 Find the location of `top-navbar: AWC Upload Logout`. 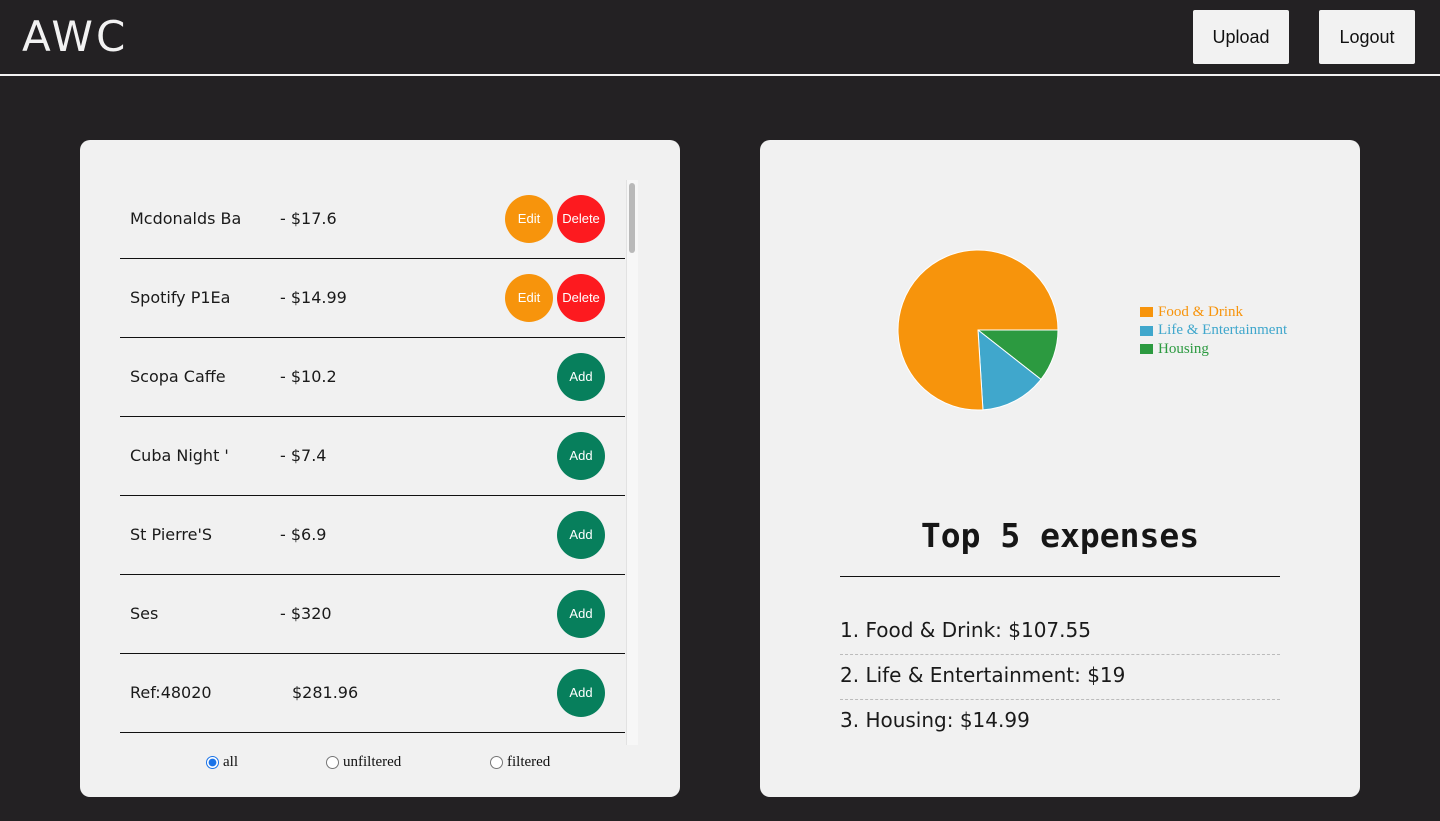

top-navbar: AWC Upload Logout is located at coordinates (720, 38).